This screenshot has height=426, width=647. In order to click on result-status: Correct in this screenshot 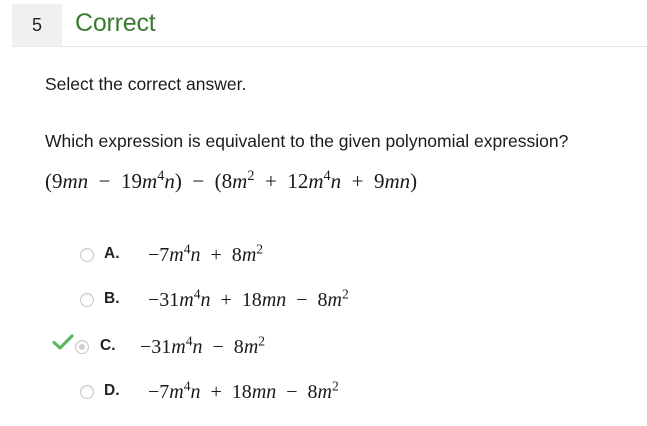, I will do `click(115, 23)`.